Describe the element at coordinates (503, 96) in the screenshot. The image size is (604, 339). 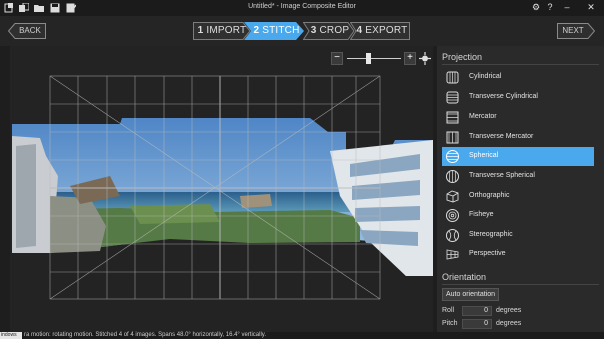
I see `projection-transverse-cylindrical-label: Transverse Cylindrical` at that location.